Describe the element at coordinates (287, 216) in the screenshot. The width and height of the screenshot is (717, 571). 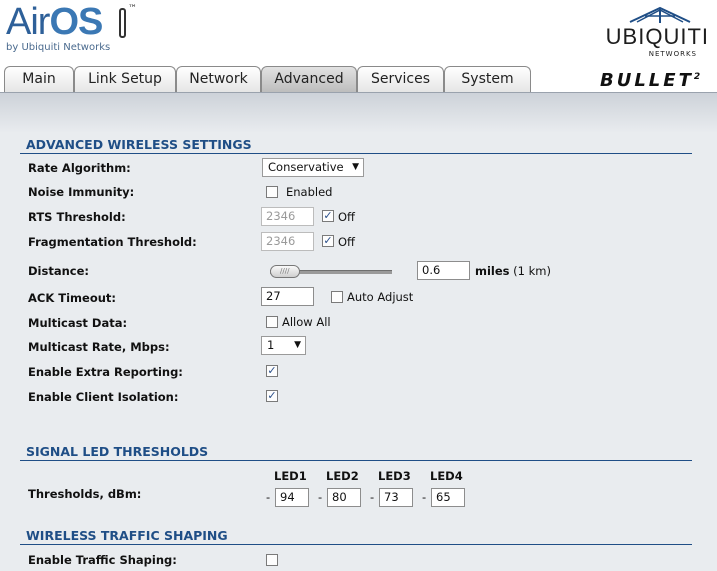
I see `rts-threshold-input: 2346` at that location.